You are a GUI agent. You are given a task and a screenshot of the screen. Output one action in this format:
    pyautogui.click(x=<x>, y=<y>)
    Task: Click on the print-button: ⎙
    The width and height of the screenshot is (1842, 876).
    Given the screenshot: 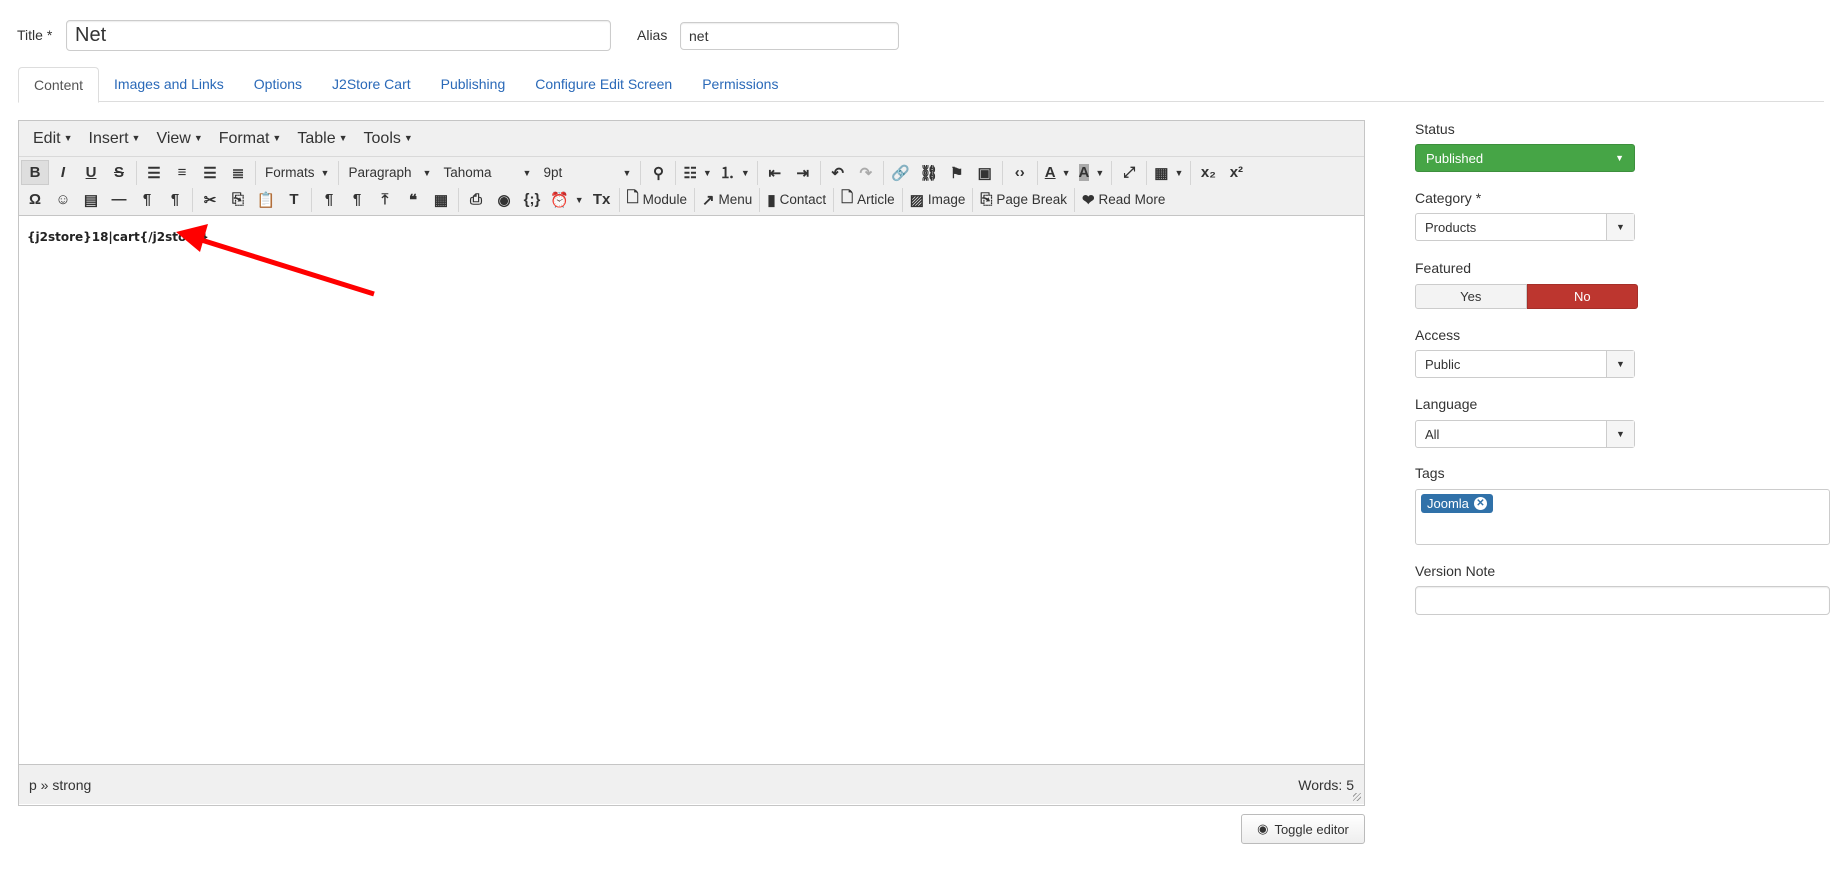 What is the action you would take?
    pyautogui.click(x=476, y=199)
    